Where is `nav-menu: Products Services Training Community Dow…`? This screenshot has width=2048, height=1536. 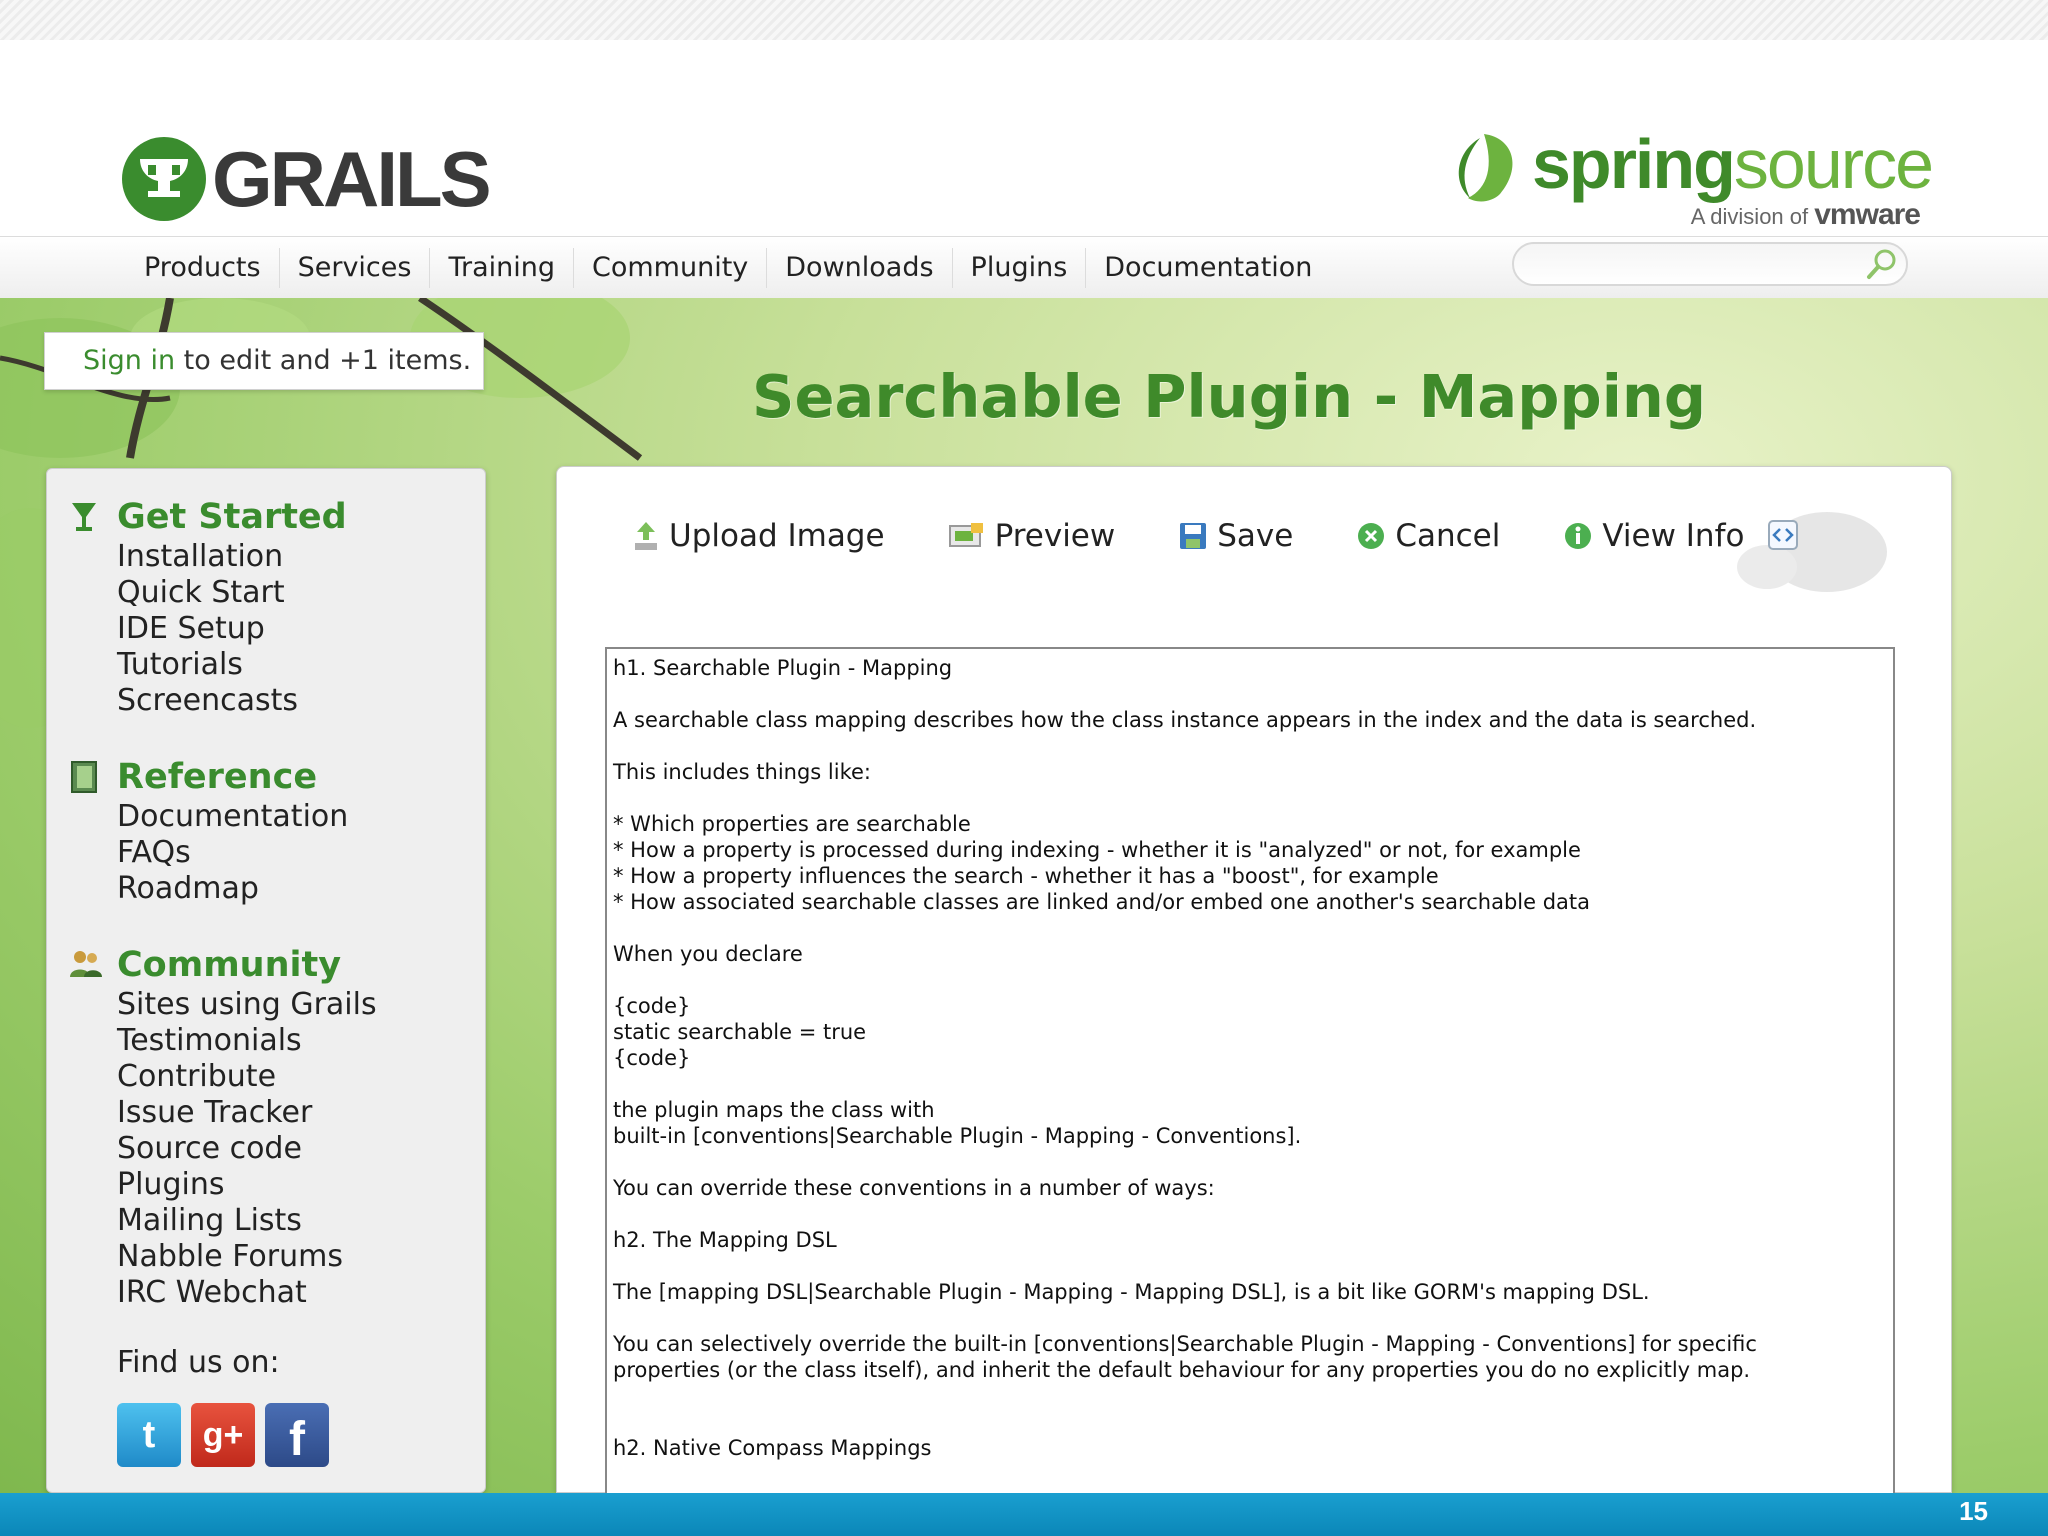
nav-menu: Products Services Training Community Dow… is located at coordinates (728, 268).